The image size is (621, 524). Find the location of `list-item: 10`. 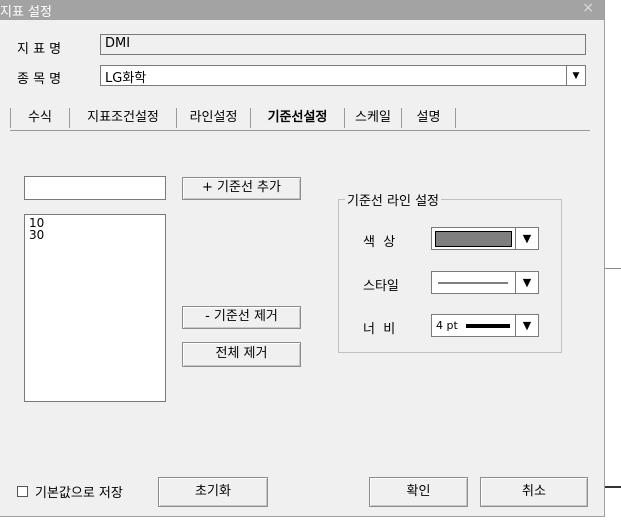

list-item: 10 is located at coordinates (95, 223).